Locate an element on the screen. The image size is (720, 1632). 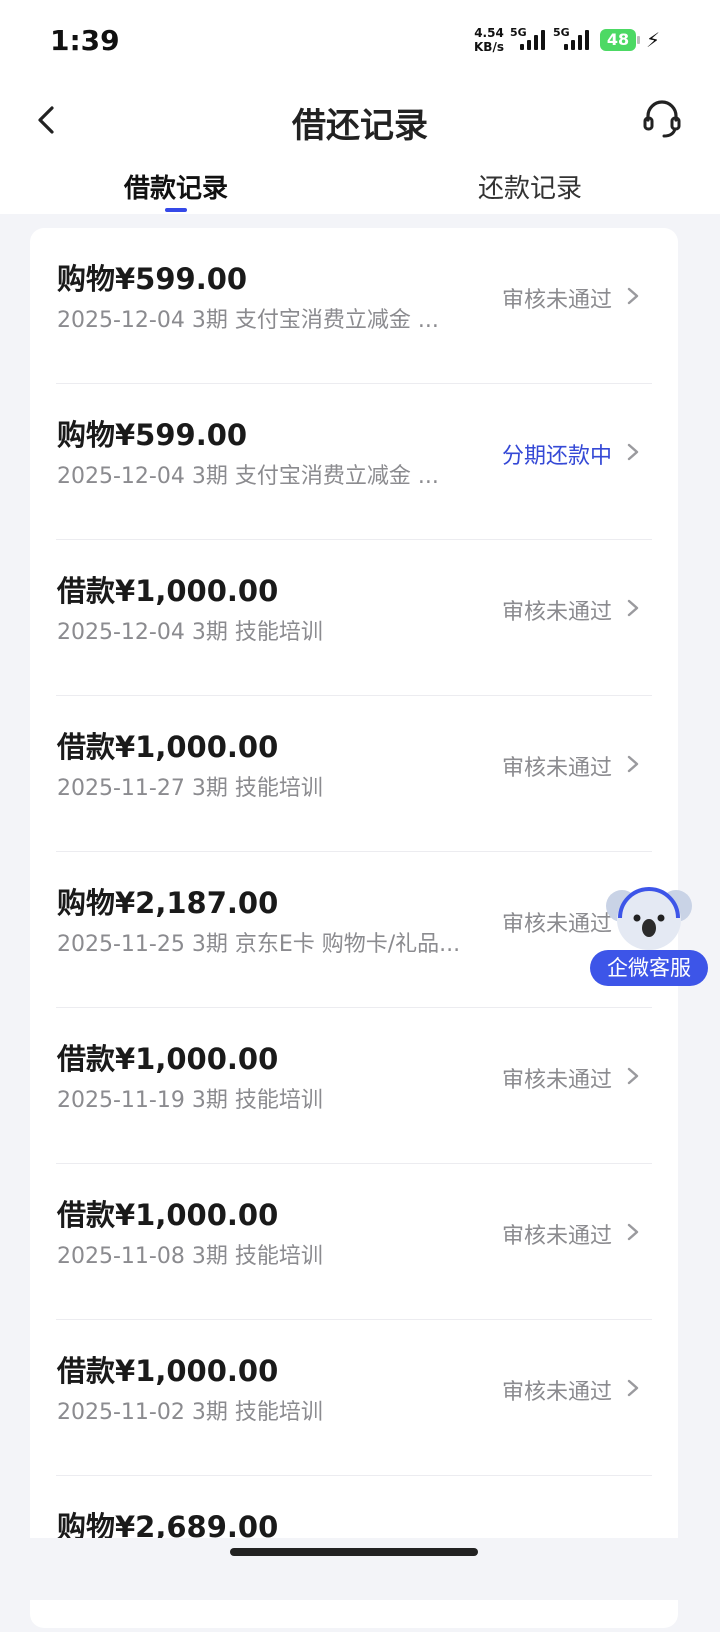
tab-repay-records: 还款记录 is located at coordinates (530, 186).